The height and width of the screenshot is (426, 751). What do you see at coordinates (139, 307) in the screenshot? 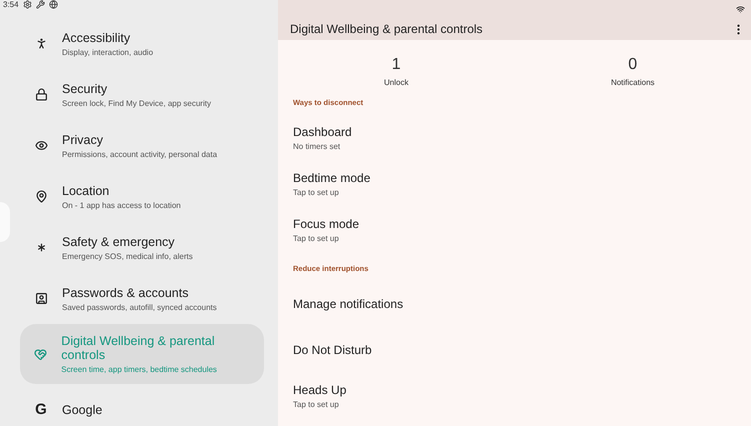
I see `item-subtitle: Saved passwords, autofill, synced accounts` at bounding box center [139, 307].